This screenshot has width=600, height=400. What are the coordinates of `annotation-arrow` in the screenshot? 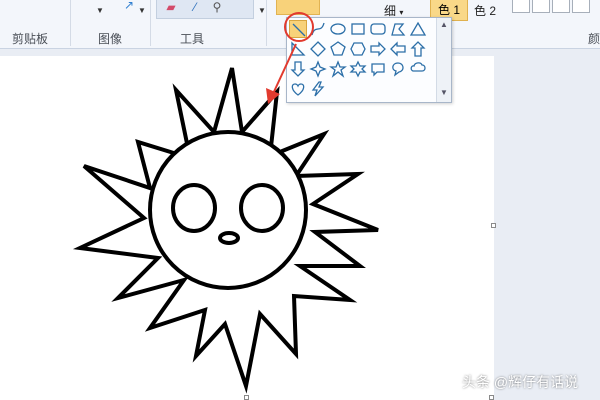 It's located at (281, 73).